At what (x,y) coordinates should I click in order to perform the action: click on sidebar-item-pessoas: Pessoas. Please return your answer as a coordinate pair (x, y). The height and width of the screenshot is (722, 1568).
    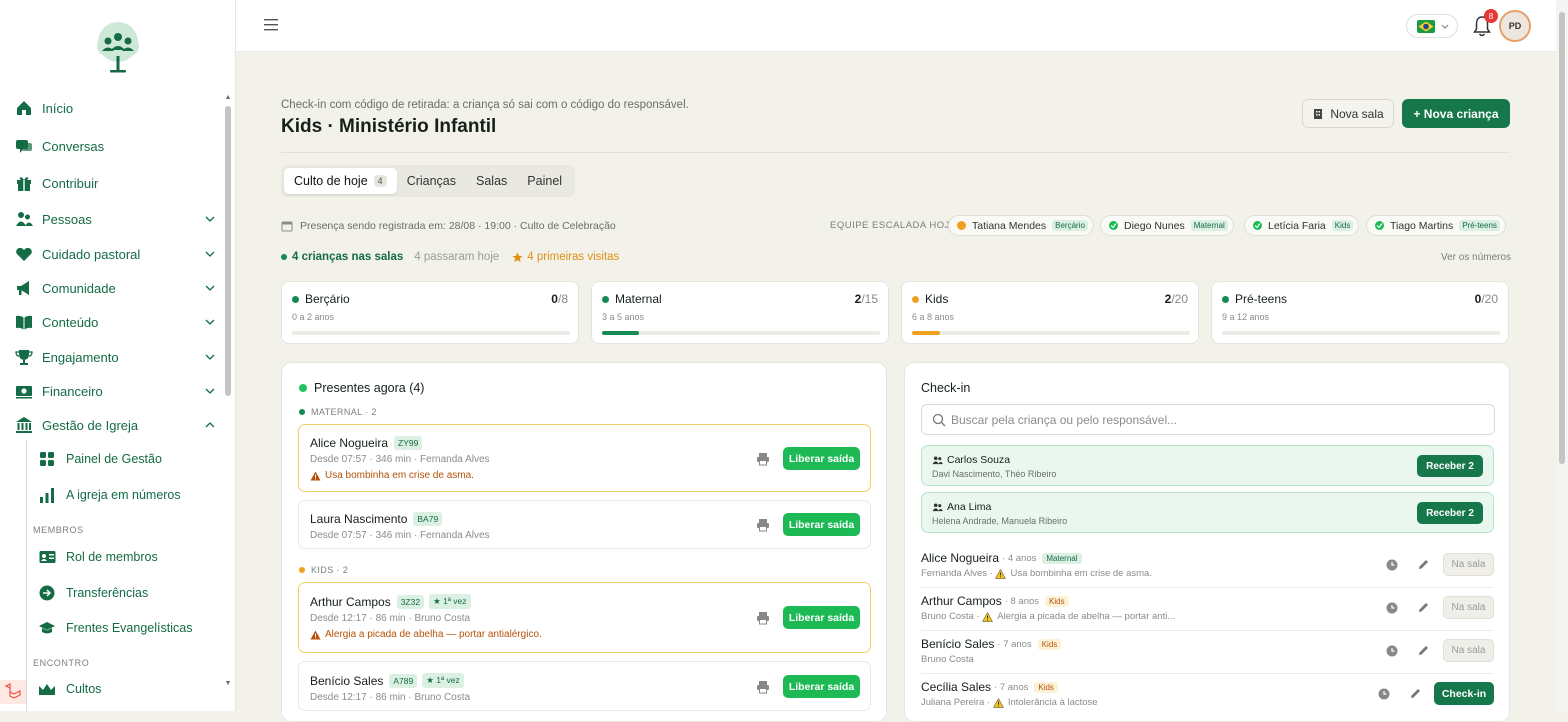
    Looking at the image, I should click on (115, 219).